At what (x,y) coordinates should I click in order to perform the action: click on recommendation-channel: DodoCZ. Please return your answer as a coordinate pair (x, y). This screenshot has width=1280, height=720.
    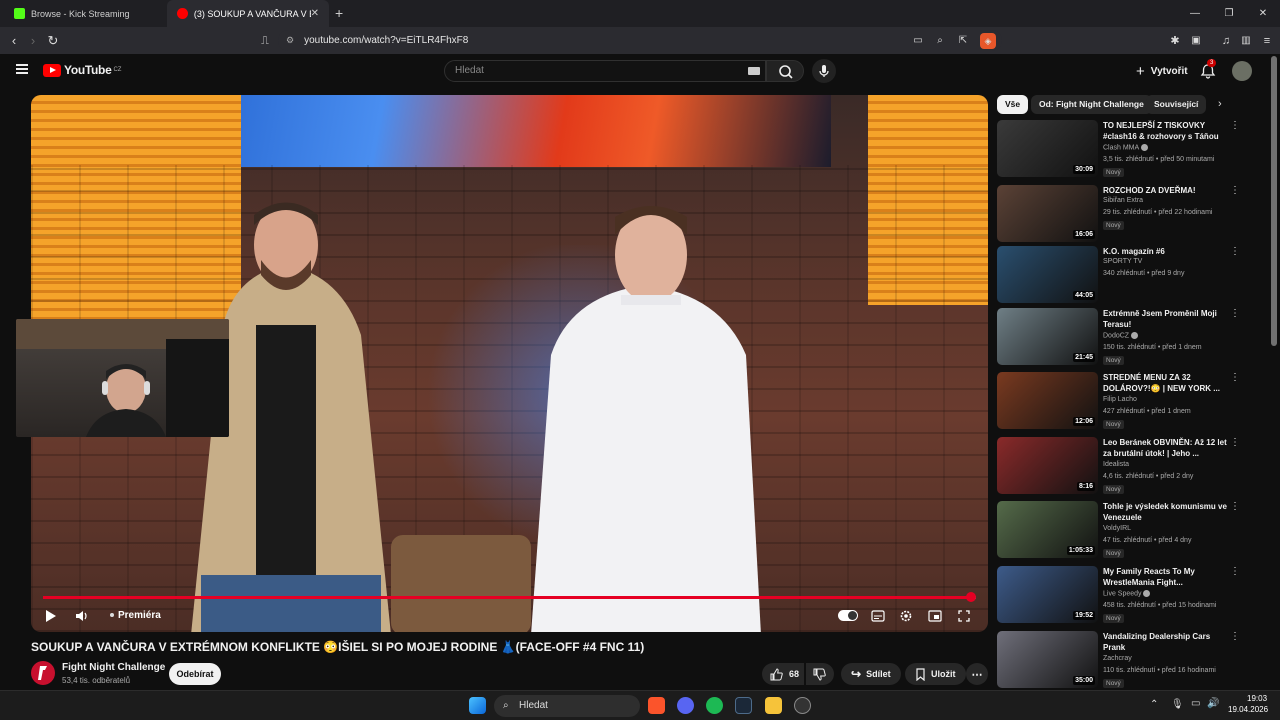
    Looking at the image, I should click on (1121, 335).